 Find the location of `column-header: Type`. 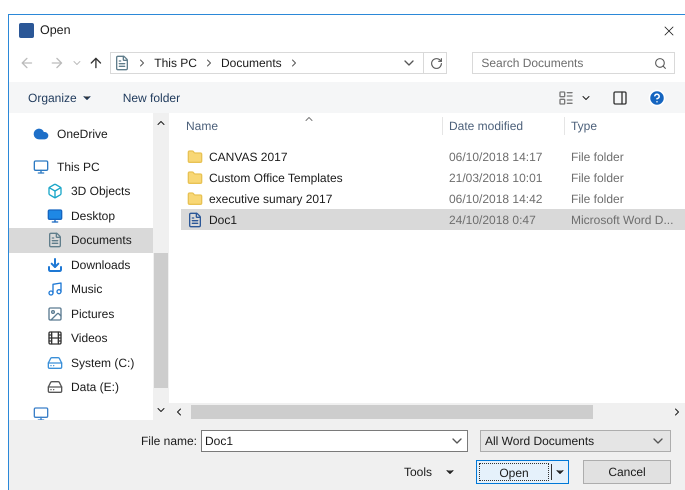

column-header: Type is located at coordinates (581, 126).